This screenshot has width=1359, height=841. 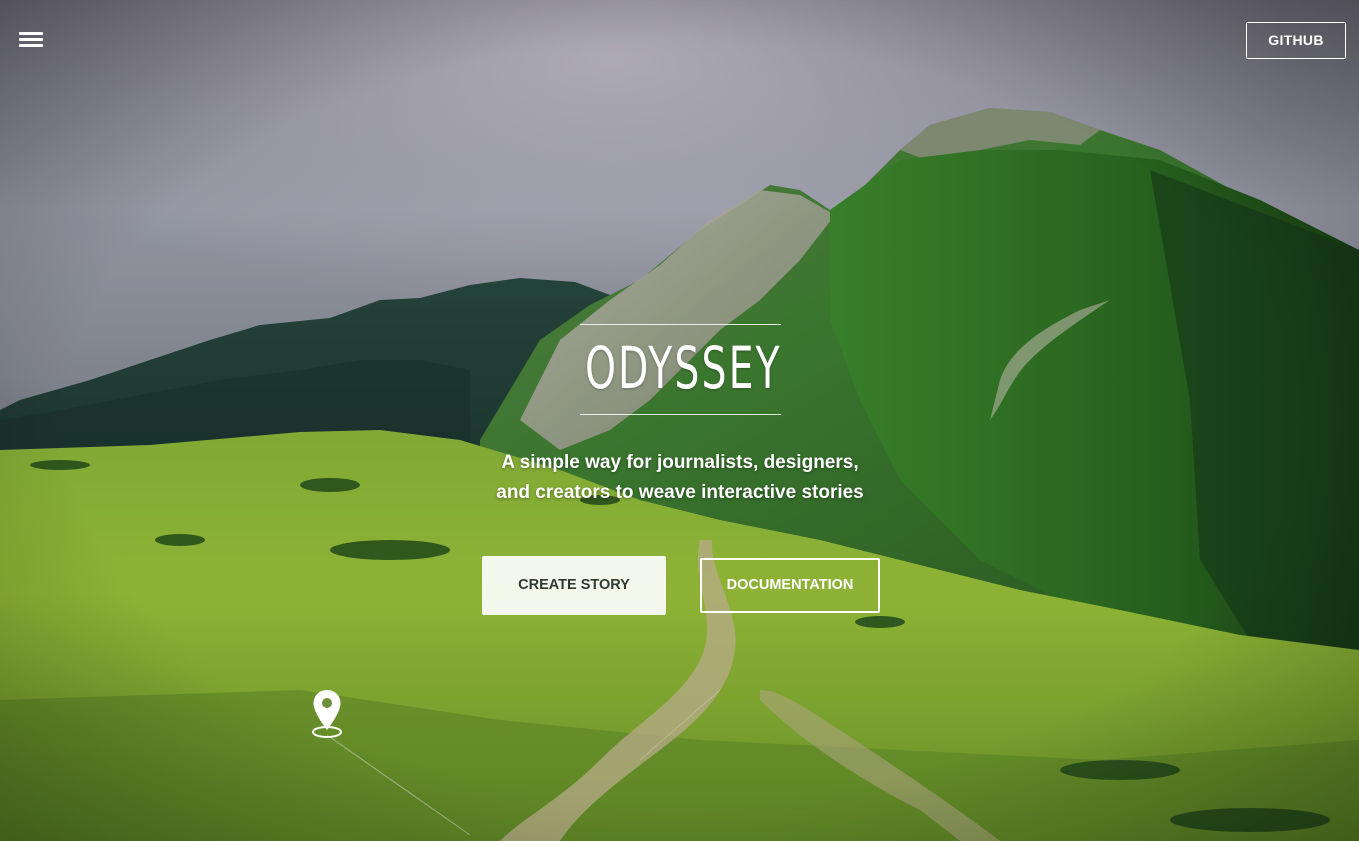 I want to click on map-pin-icon, so click(x=327, y=714).